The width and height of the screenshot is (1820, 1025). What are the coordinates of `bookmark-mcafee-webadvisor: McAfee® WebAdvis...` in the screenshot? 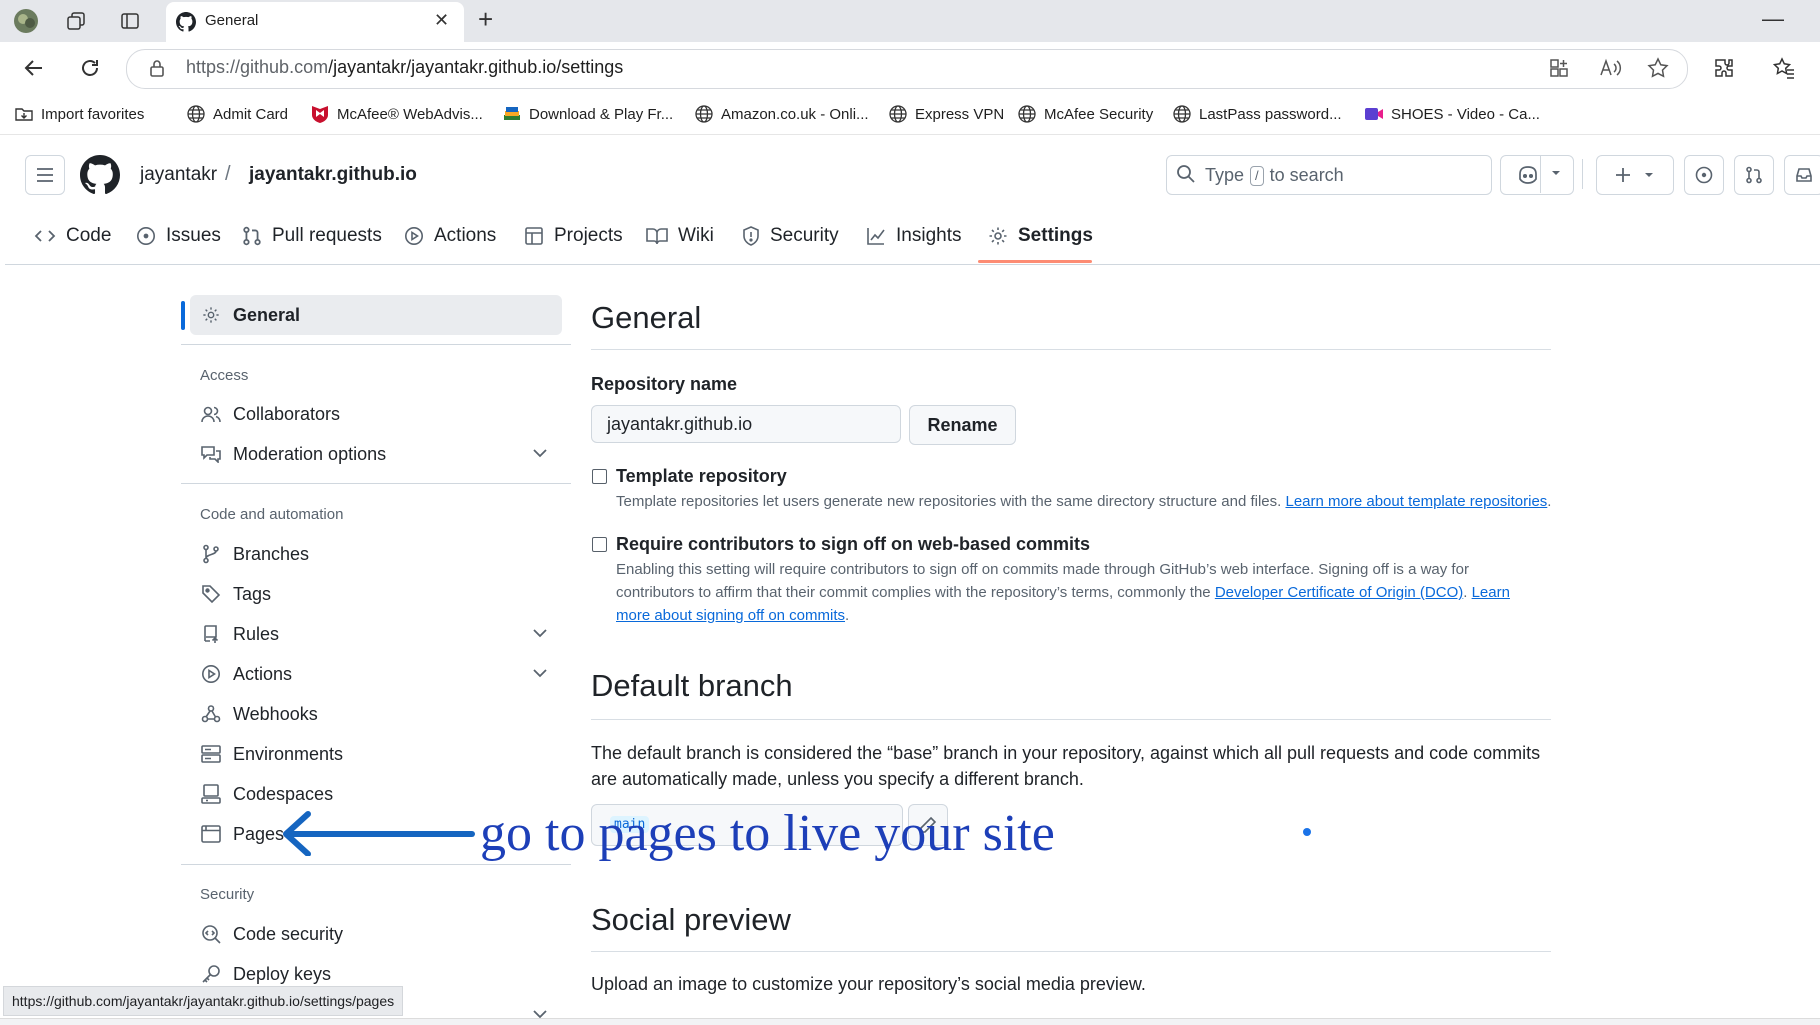 It's located at (396, 114).